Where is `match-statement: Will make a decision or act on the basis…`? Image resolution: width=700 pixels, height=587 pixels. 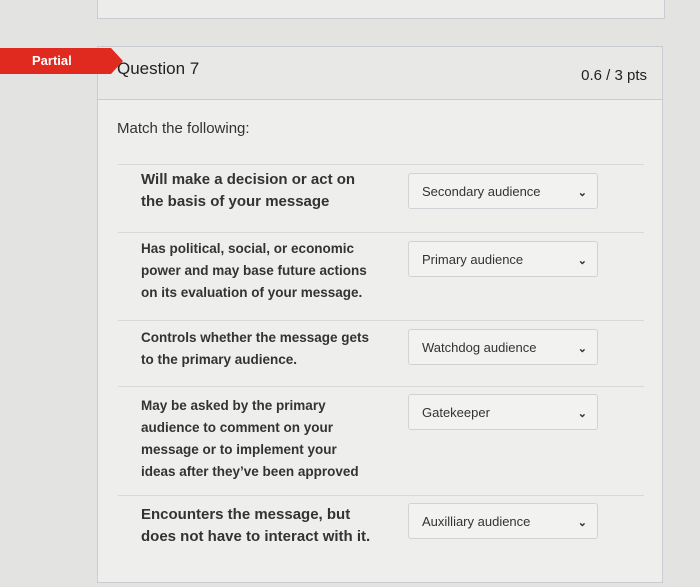 match-statement: Will make a decision or act on the basis… is located at coordinates (248, 190).